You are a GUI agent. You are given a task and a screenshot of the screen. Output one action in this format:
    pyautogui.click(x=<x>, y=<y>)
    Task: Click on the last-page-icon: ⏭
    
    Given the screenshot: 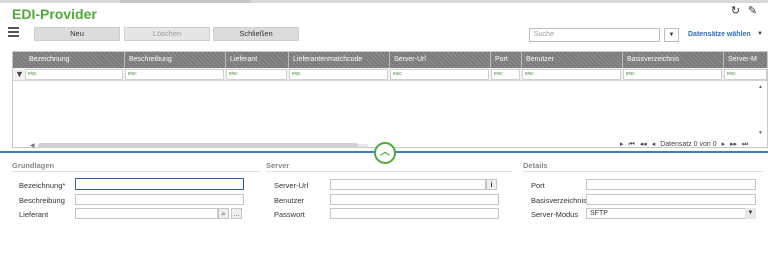 What is the action you would take?
    pyautogui.click(x=745, y=144)
    